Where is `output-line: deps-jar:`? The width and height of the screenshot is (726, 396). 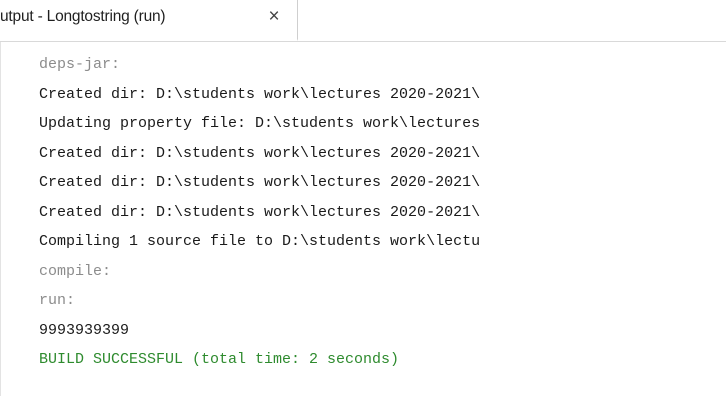 output-line: deps-jar: is located at coordinates (80, 64).